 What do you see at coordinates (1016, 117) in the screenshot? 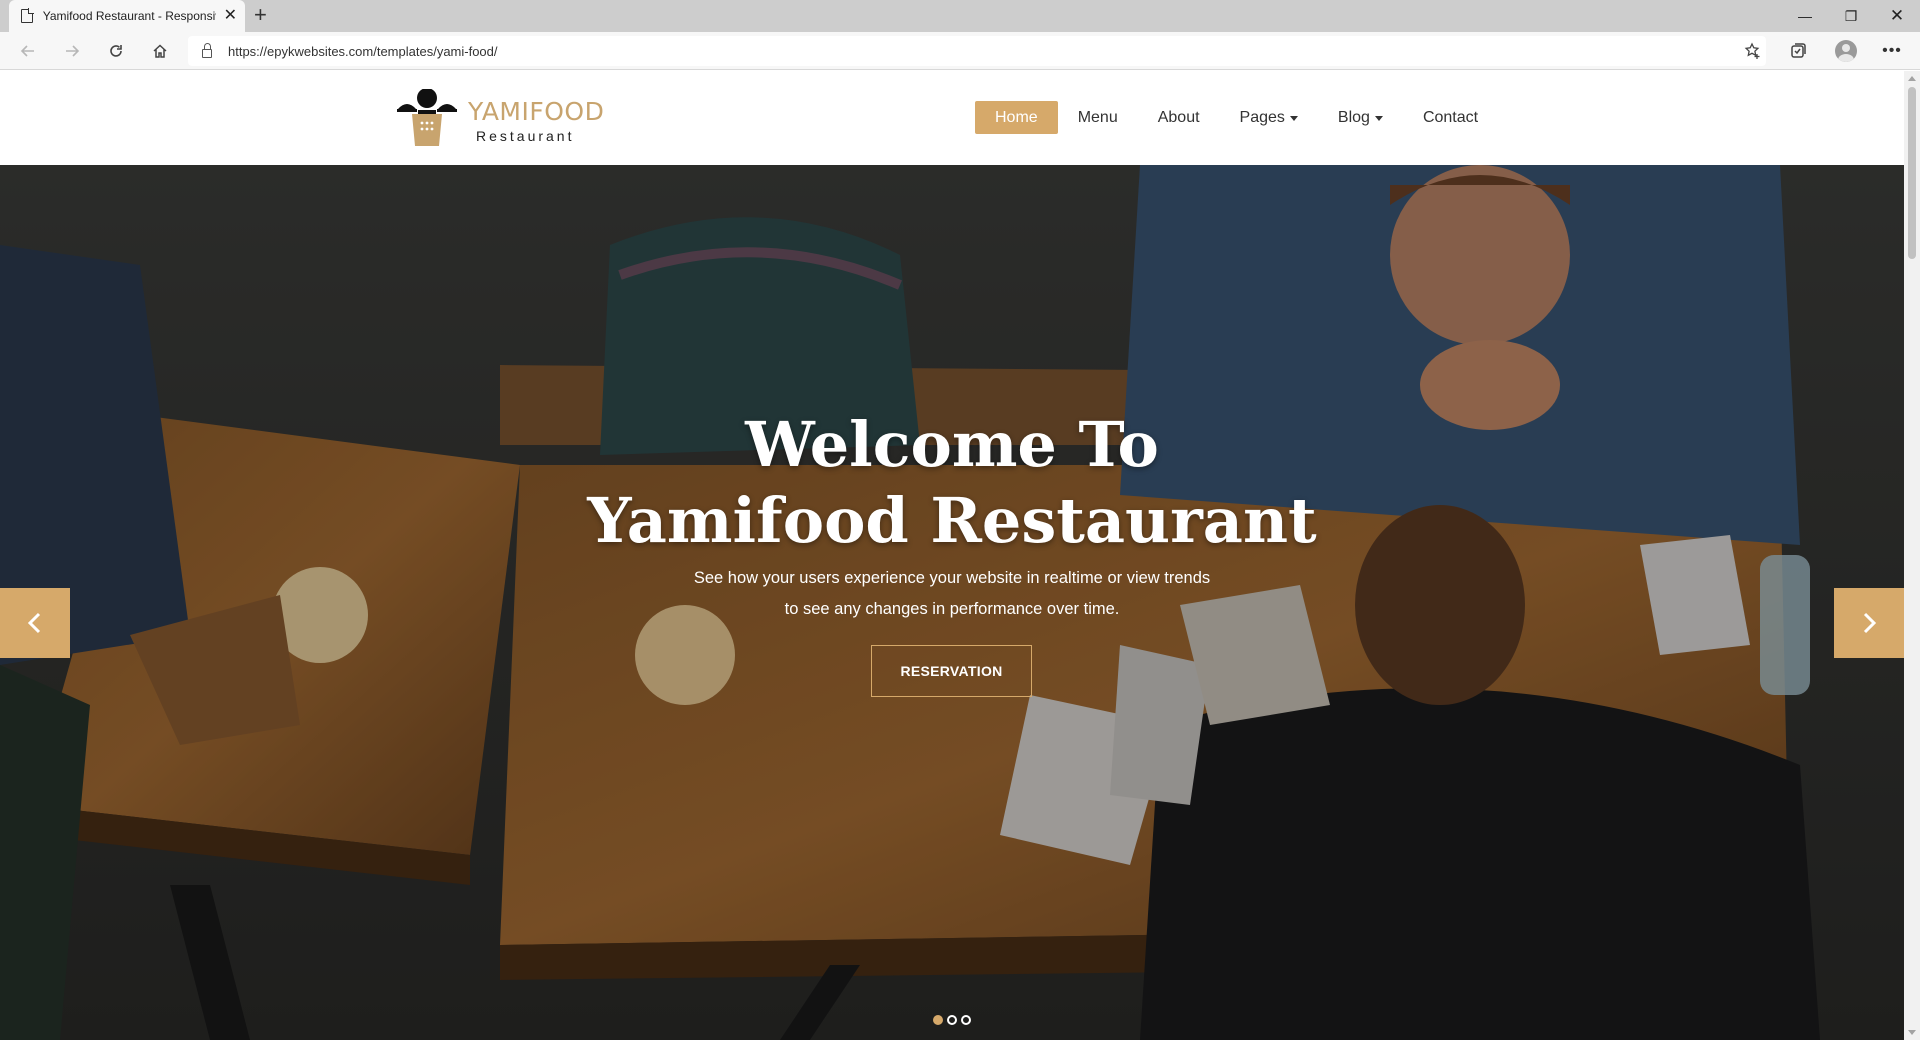
I see `nav-home: Home` at bounding box center [1016, 117].